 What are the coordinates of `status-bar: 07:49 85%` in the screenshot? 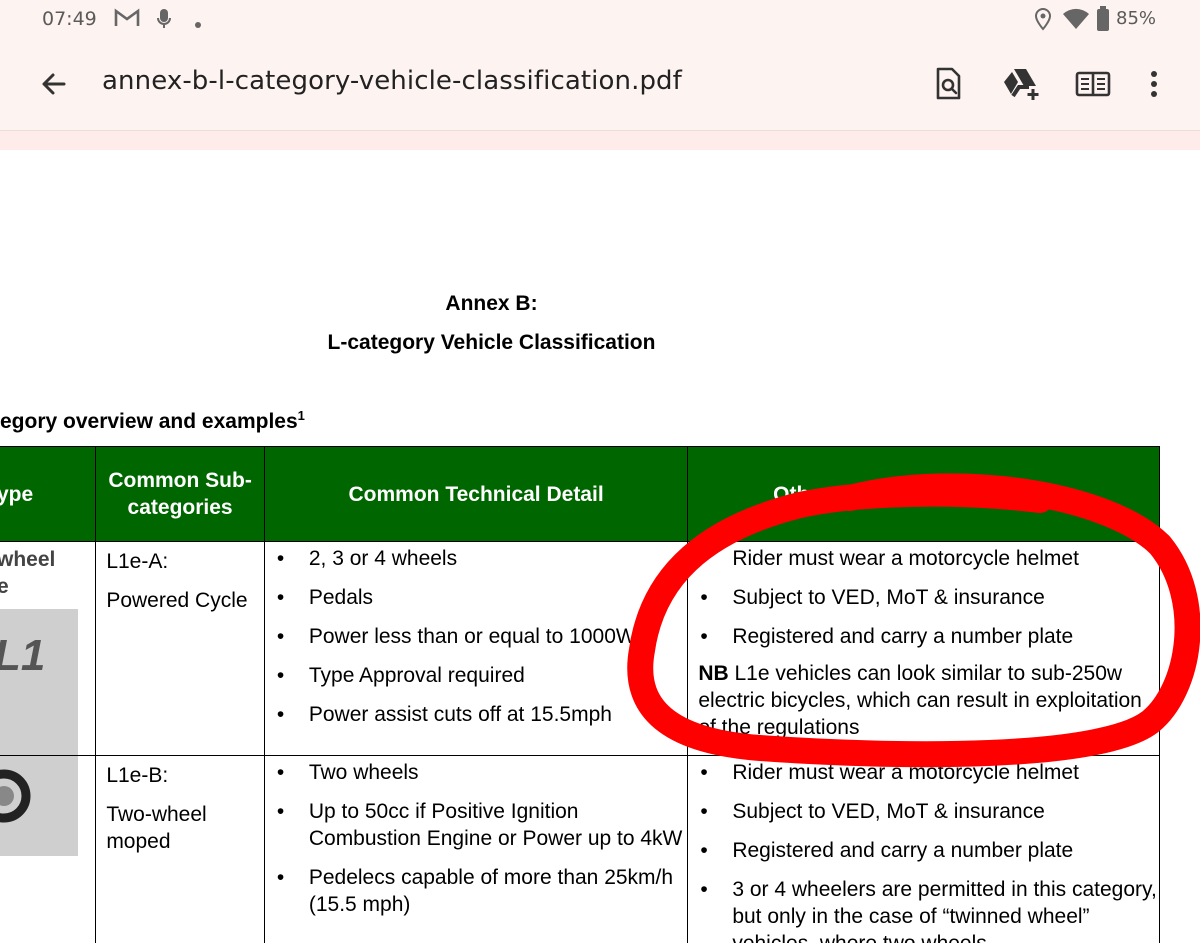 It's located at (600, 20).